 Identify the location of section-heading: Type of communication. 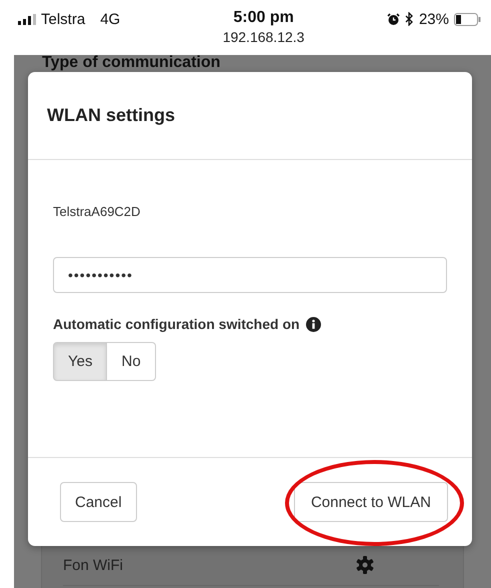
(131, 63).